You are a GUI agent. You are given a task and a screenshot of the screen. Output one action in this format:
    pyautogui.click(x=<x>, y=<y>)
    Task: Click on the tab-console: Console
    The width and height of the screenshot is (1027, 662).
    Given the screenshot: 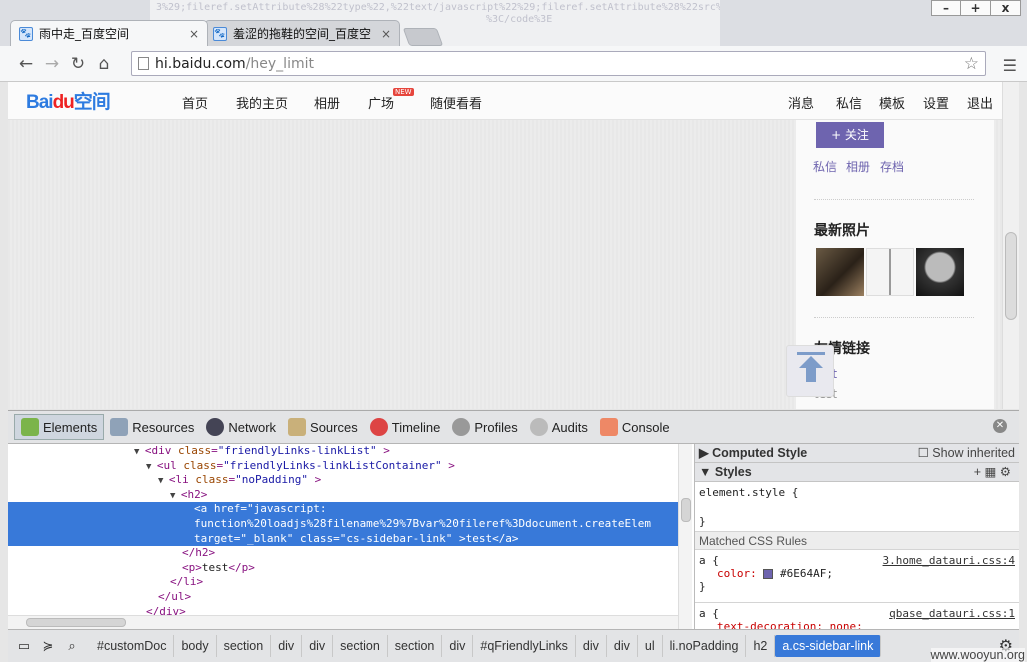 What is the action you would take?
    pyautogui.click(x=635, y=427)
    